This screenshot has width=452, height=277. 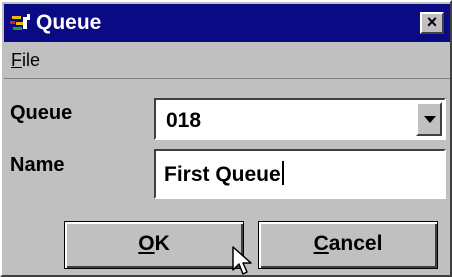 I want to click on ok-label: K, so click(x=162, y=243).